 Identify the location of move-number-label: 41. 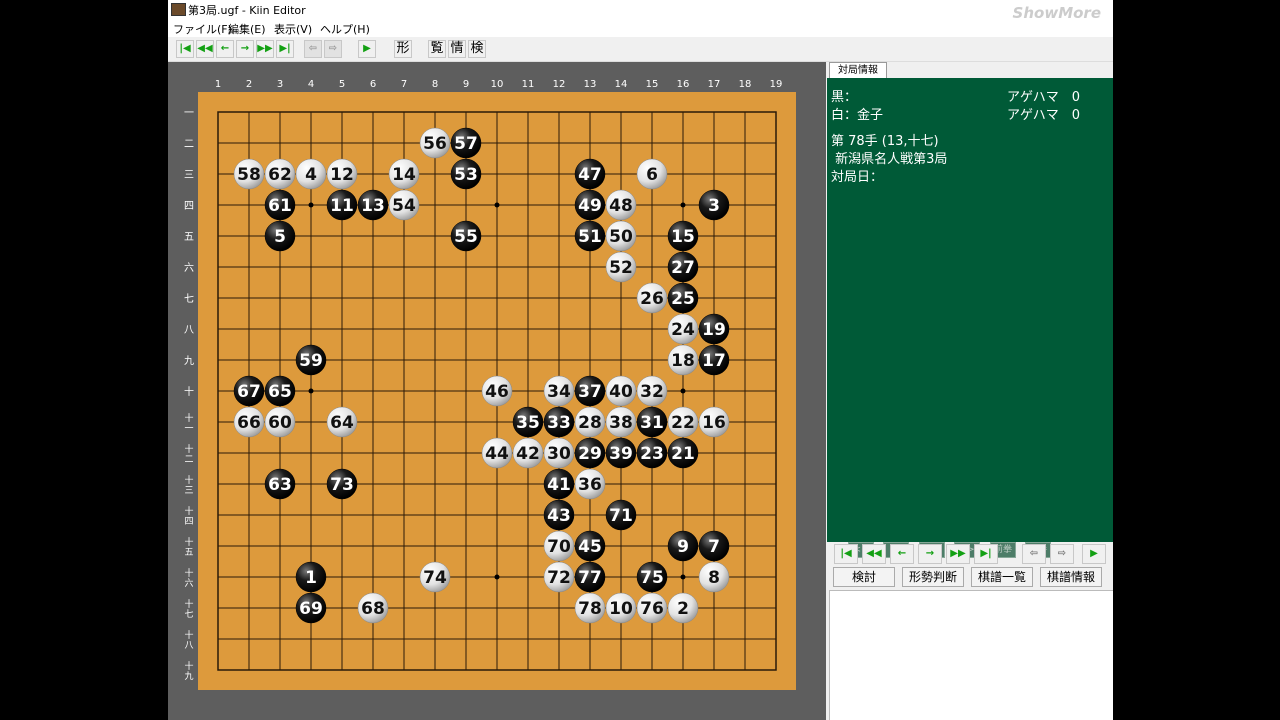
(559, 485).